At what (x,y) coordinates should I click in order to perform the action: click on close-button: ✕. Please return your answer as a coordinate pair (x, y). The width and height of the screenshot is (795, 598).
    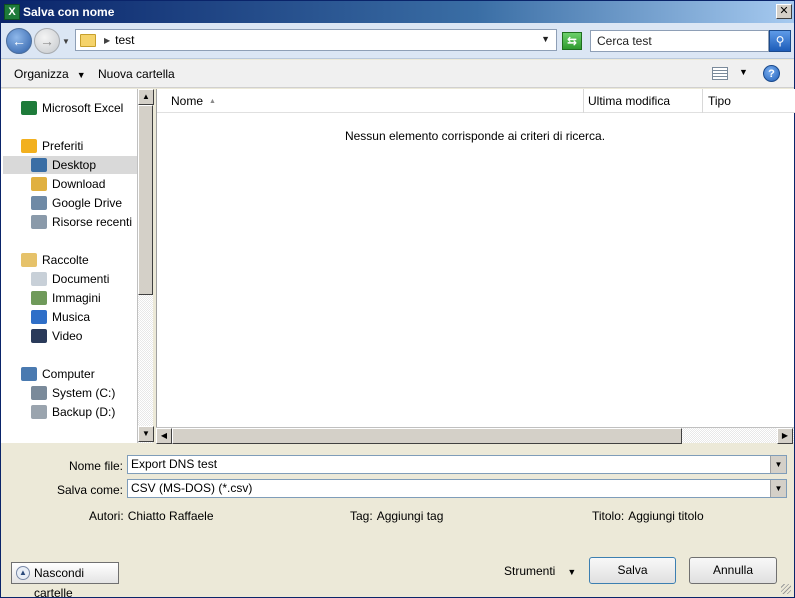
    Looking at the image, I should click on (784, 11).